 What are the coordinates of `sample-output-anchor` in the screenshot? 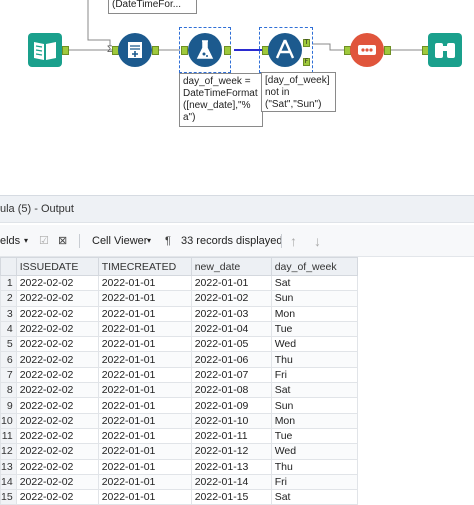 It's located at (387, 50).